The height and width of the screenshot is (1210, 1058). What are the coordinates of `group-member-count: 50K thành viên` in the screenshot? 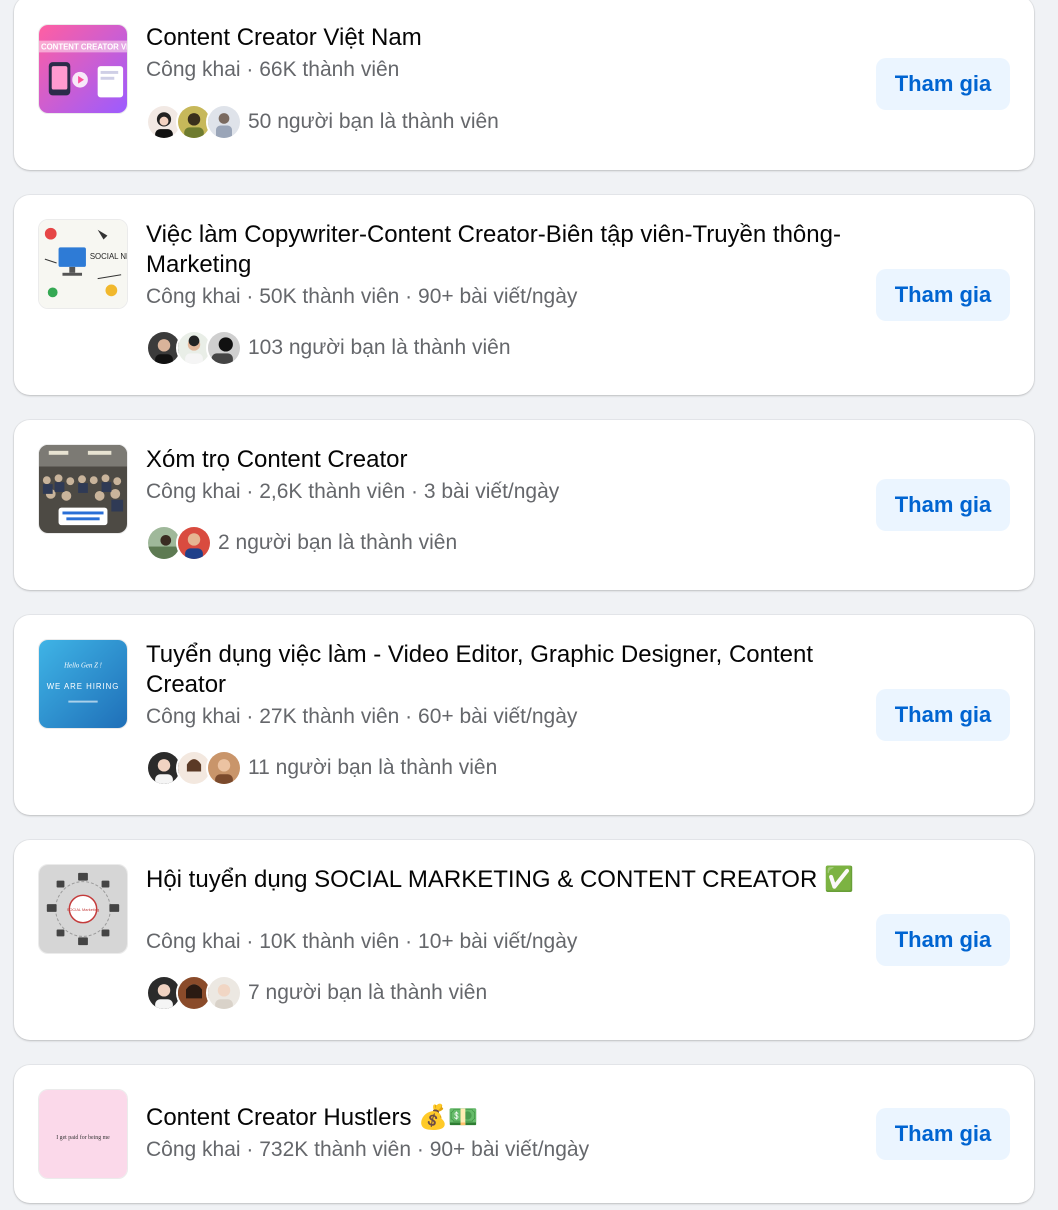 It's located at (329, 296).